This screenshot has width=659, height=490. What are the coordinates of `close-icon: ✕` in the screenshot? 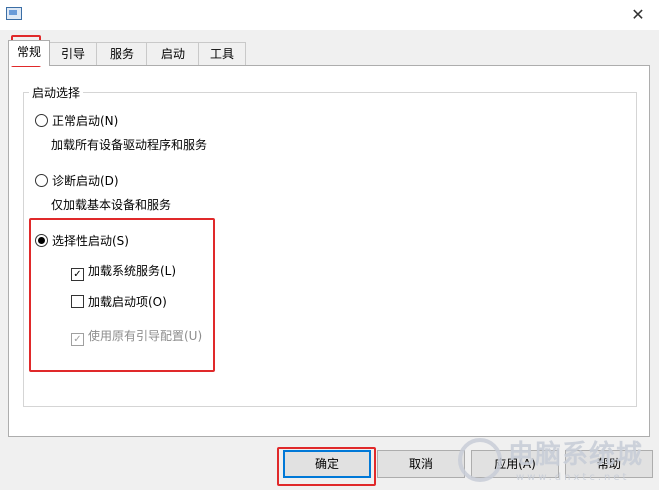 It's located at (638, 14).